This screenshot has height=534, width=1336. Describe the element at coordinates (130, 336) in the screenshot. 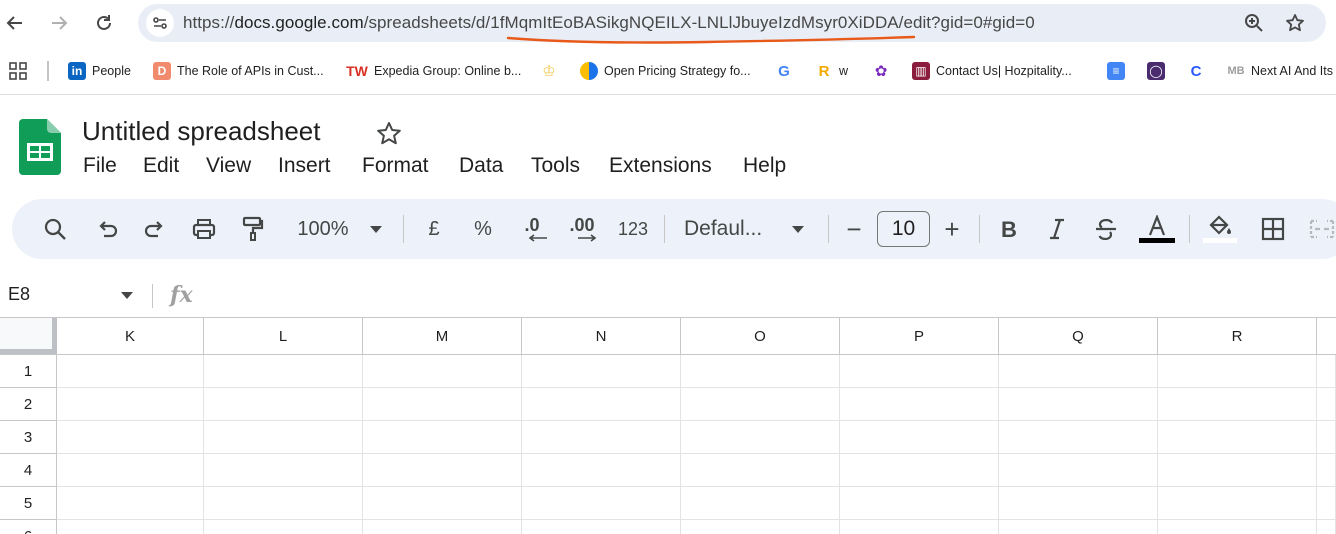

I see `column-header-k: K` at that location.